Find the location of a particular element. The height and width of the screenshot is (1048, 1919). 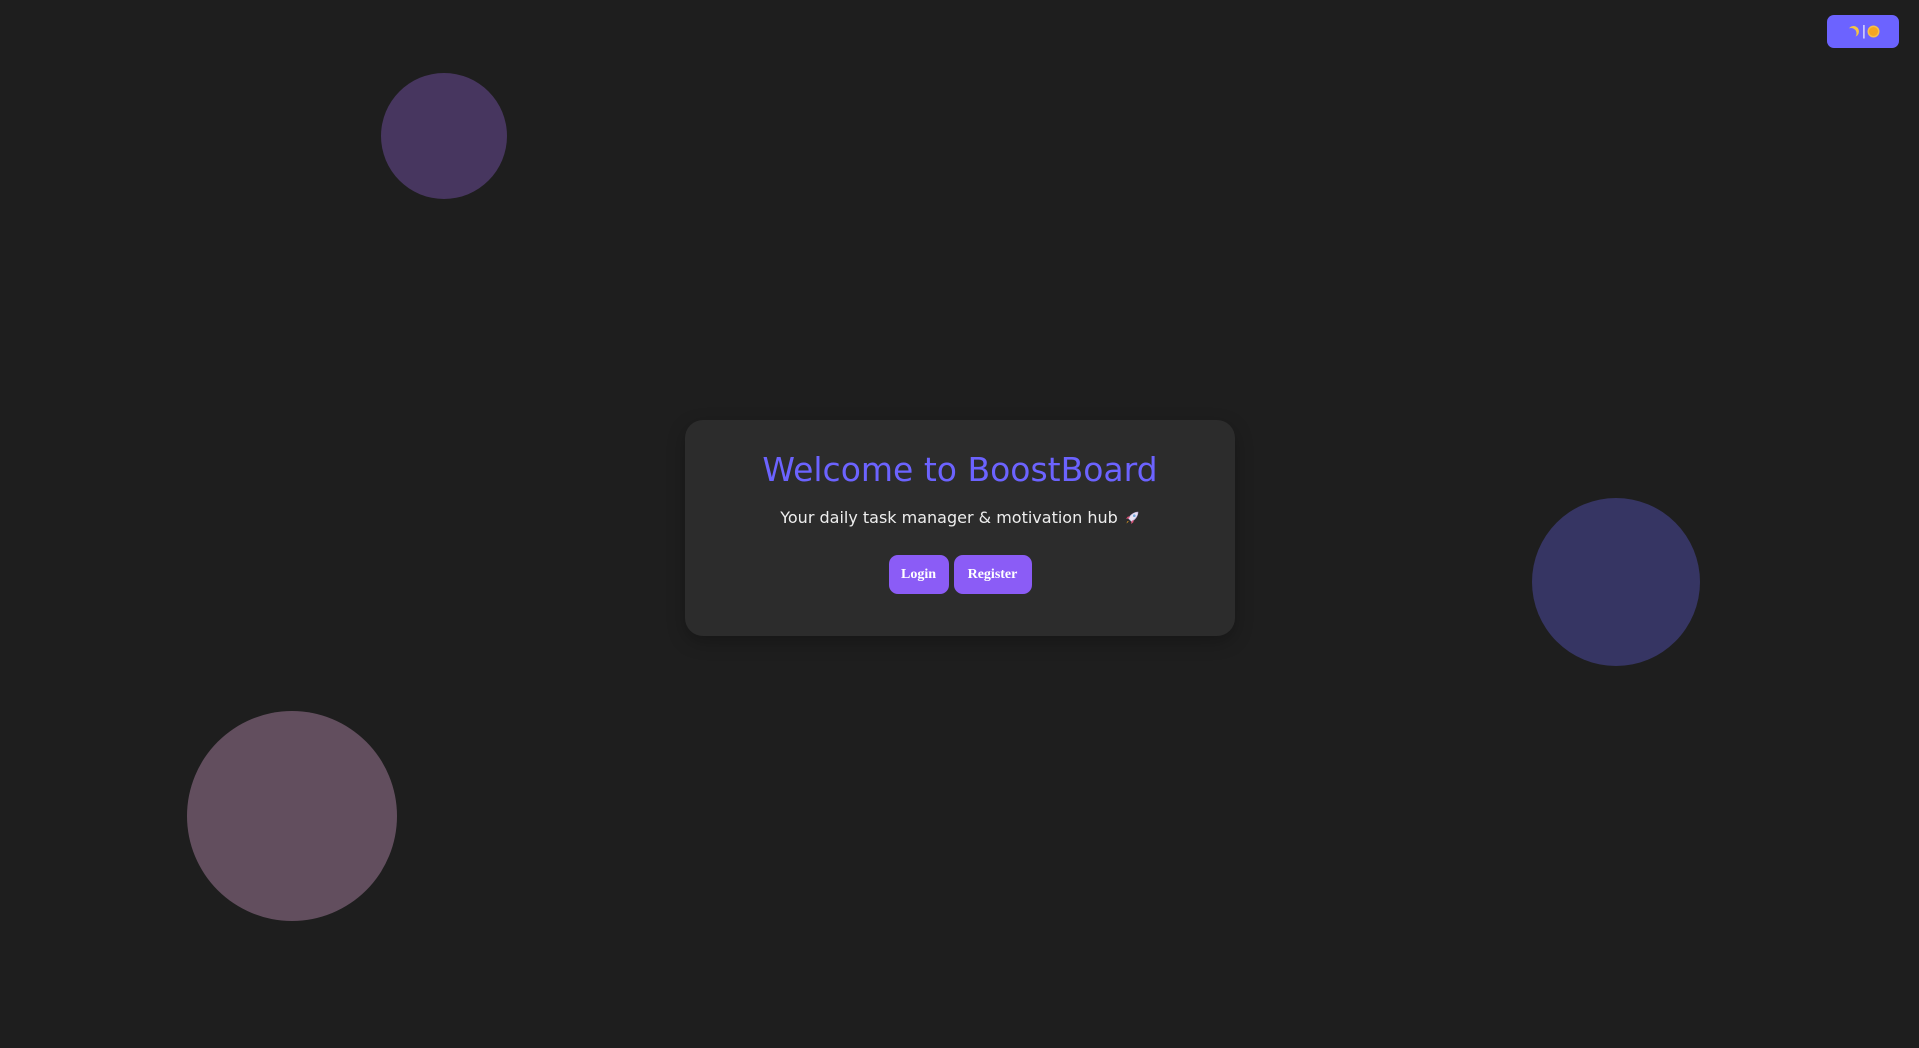

decorative-bubble-right is located at coordinates (1616, 582).